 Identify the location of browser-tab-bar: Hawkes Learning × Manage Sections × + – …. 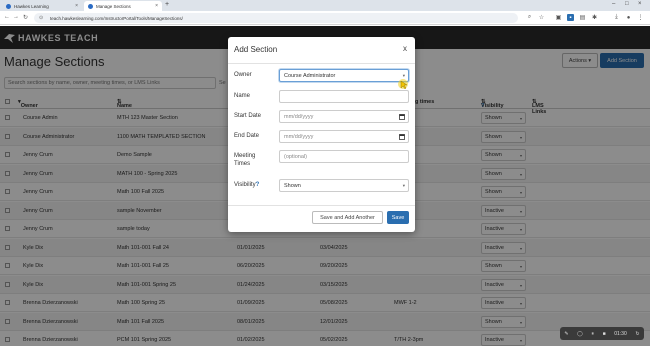
(325, 5).